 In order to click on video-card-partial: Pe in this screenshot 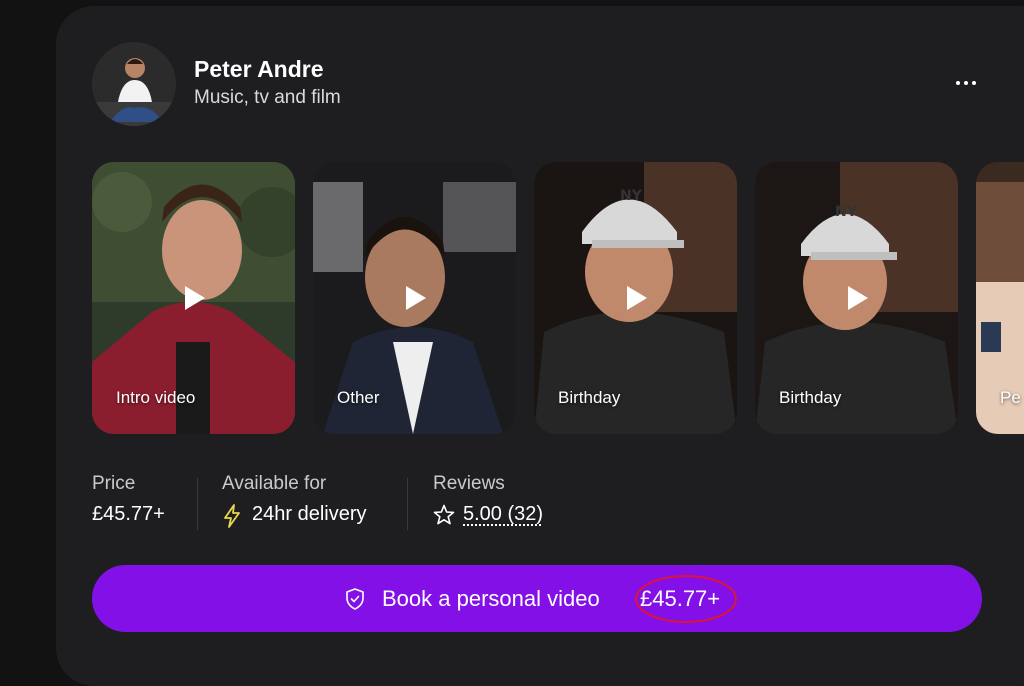, I will do `click(1000, 298)`.